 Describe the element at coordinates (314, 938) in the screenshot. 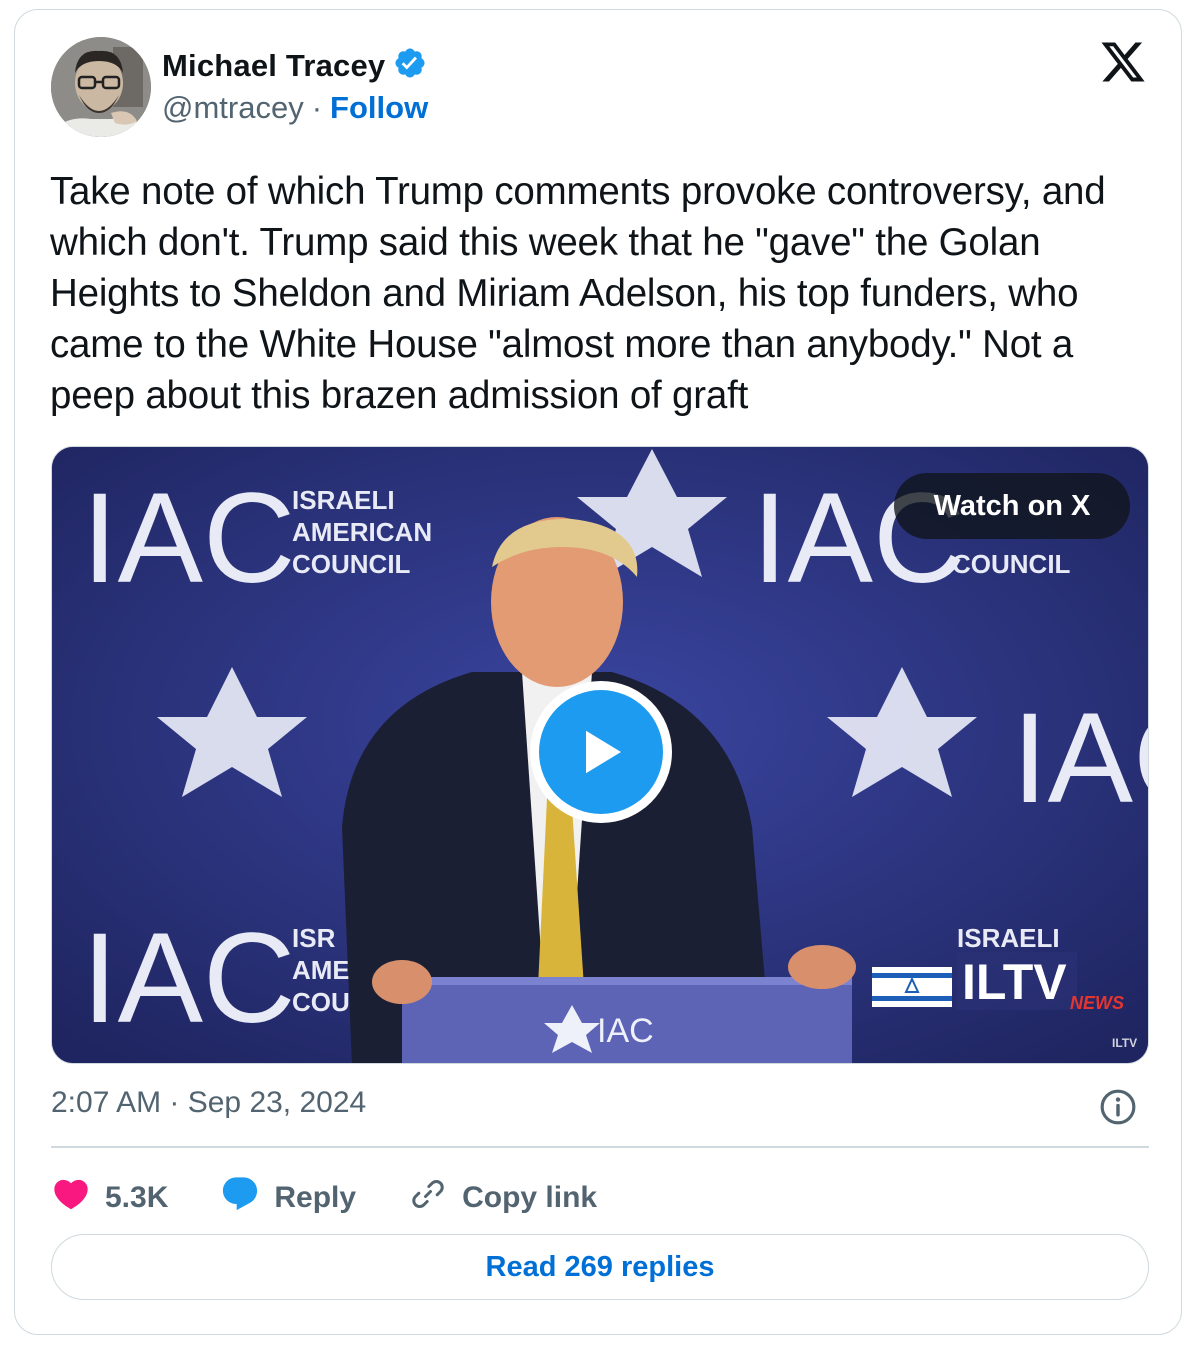

I see `svg-text: ISR` at that location.